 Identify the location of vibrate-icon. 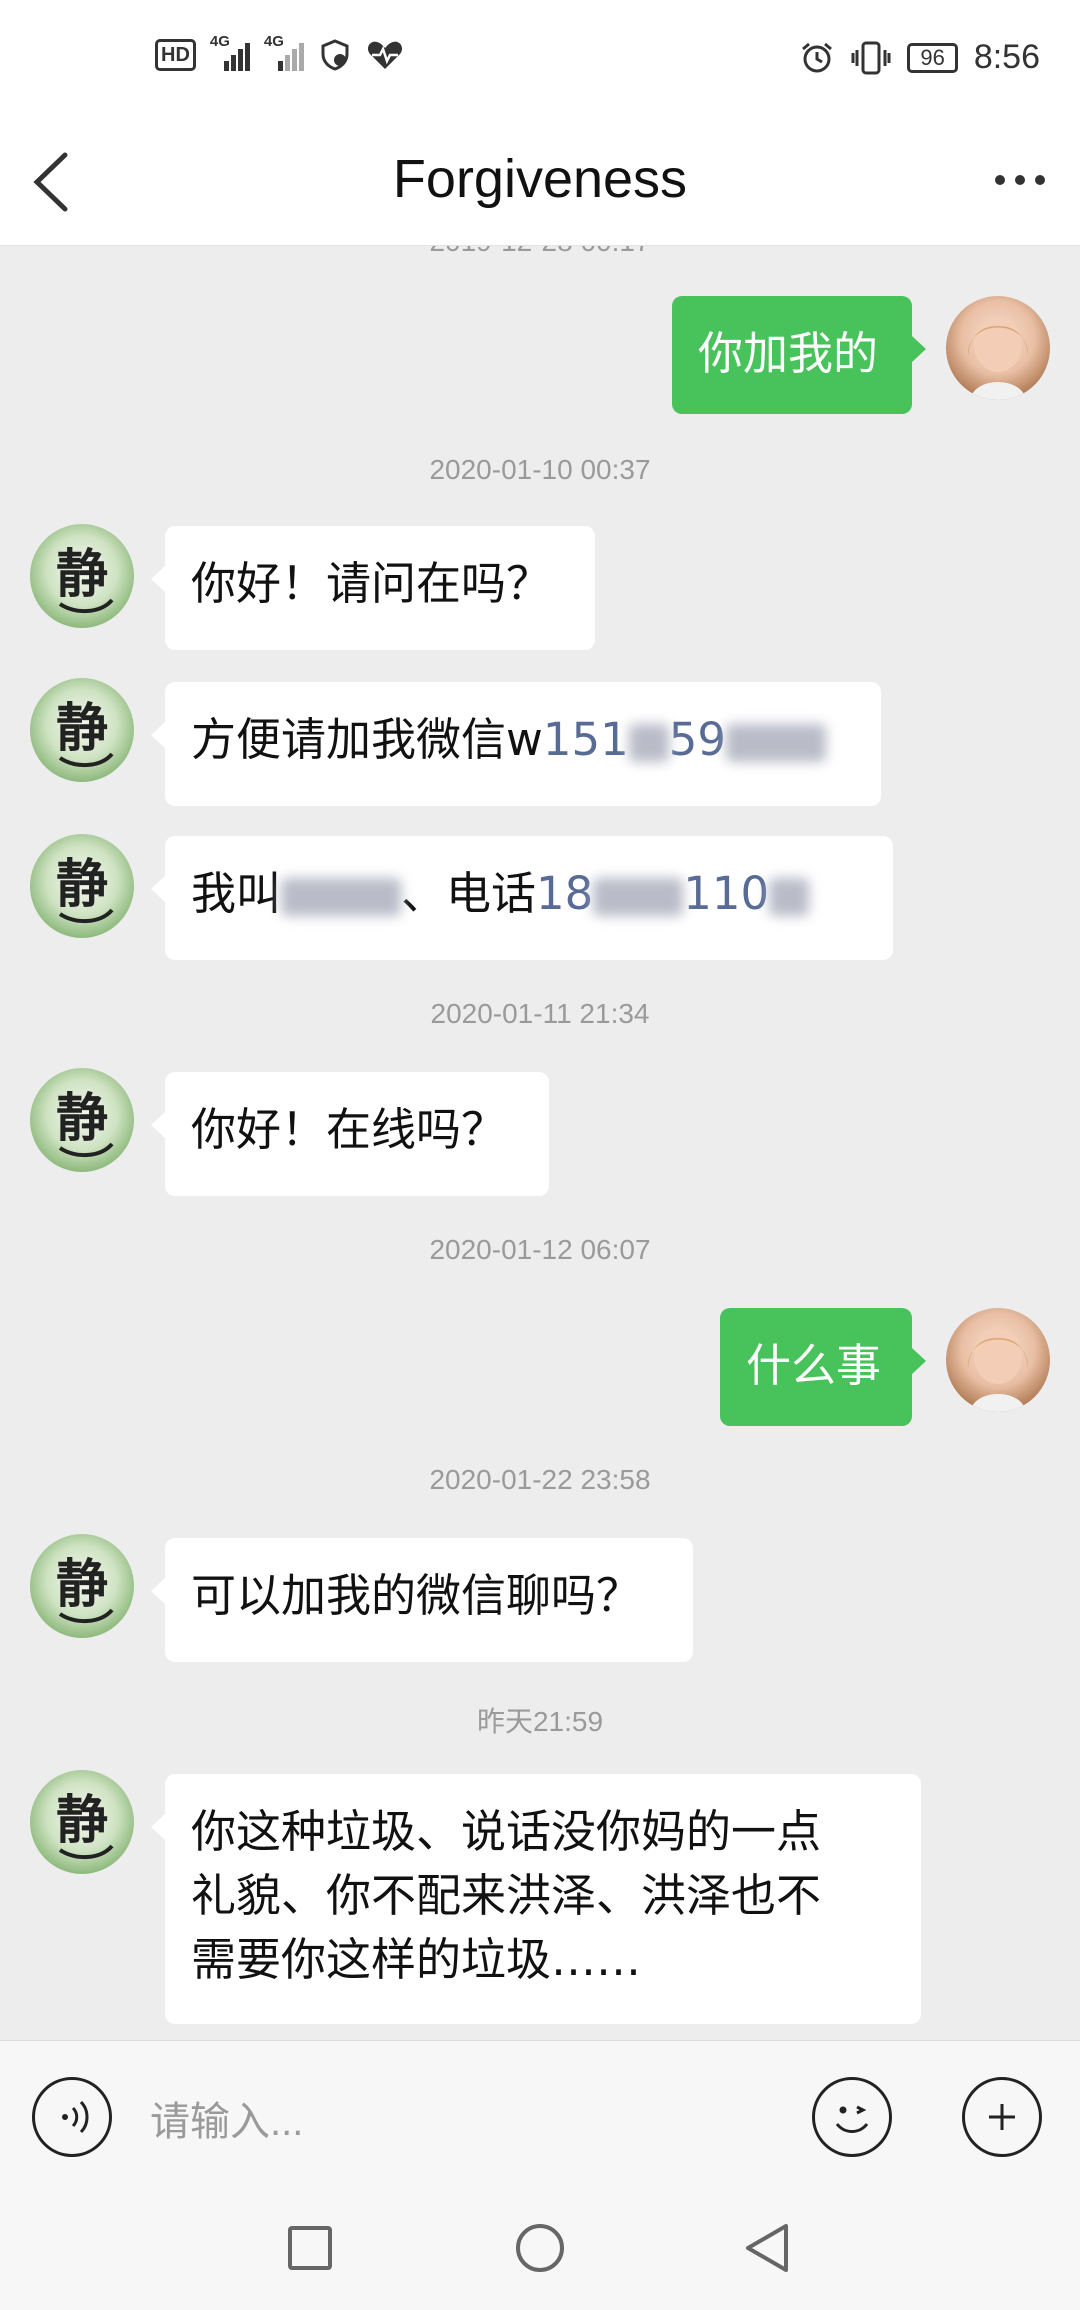
(871, 57).